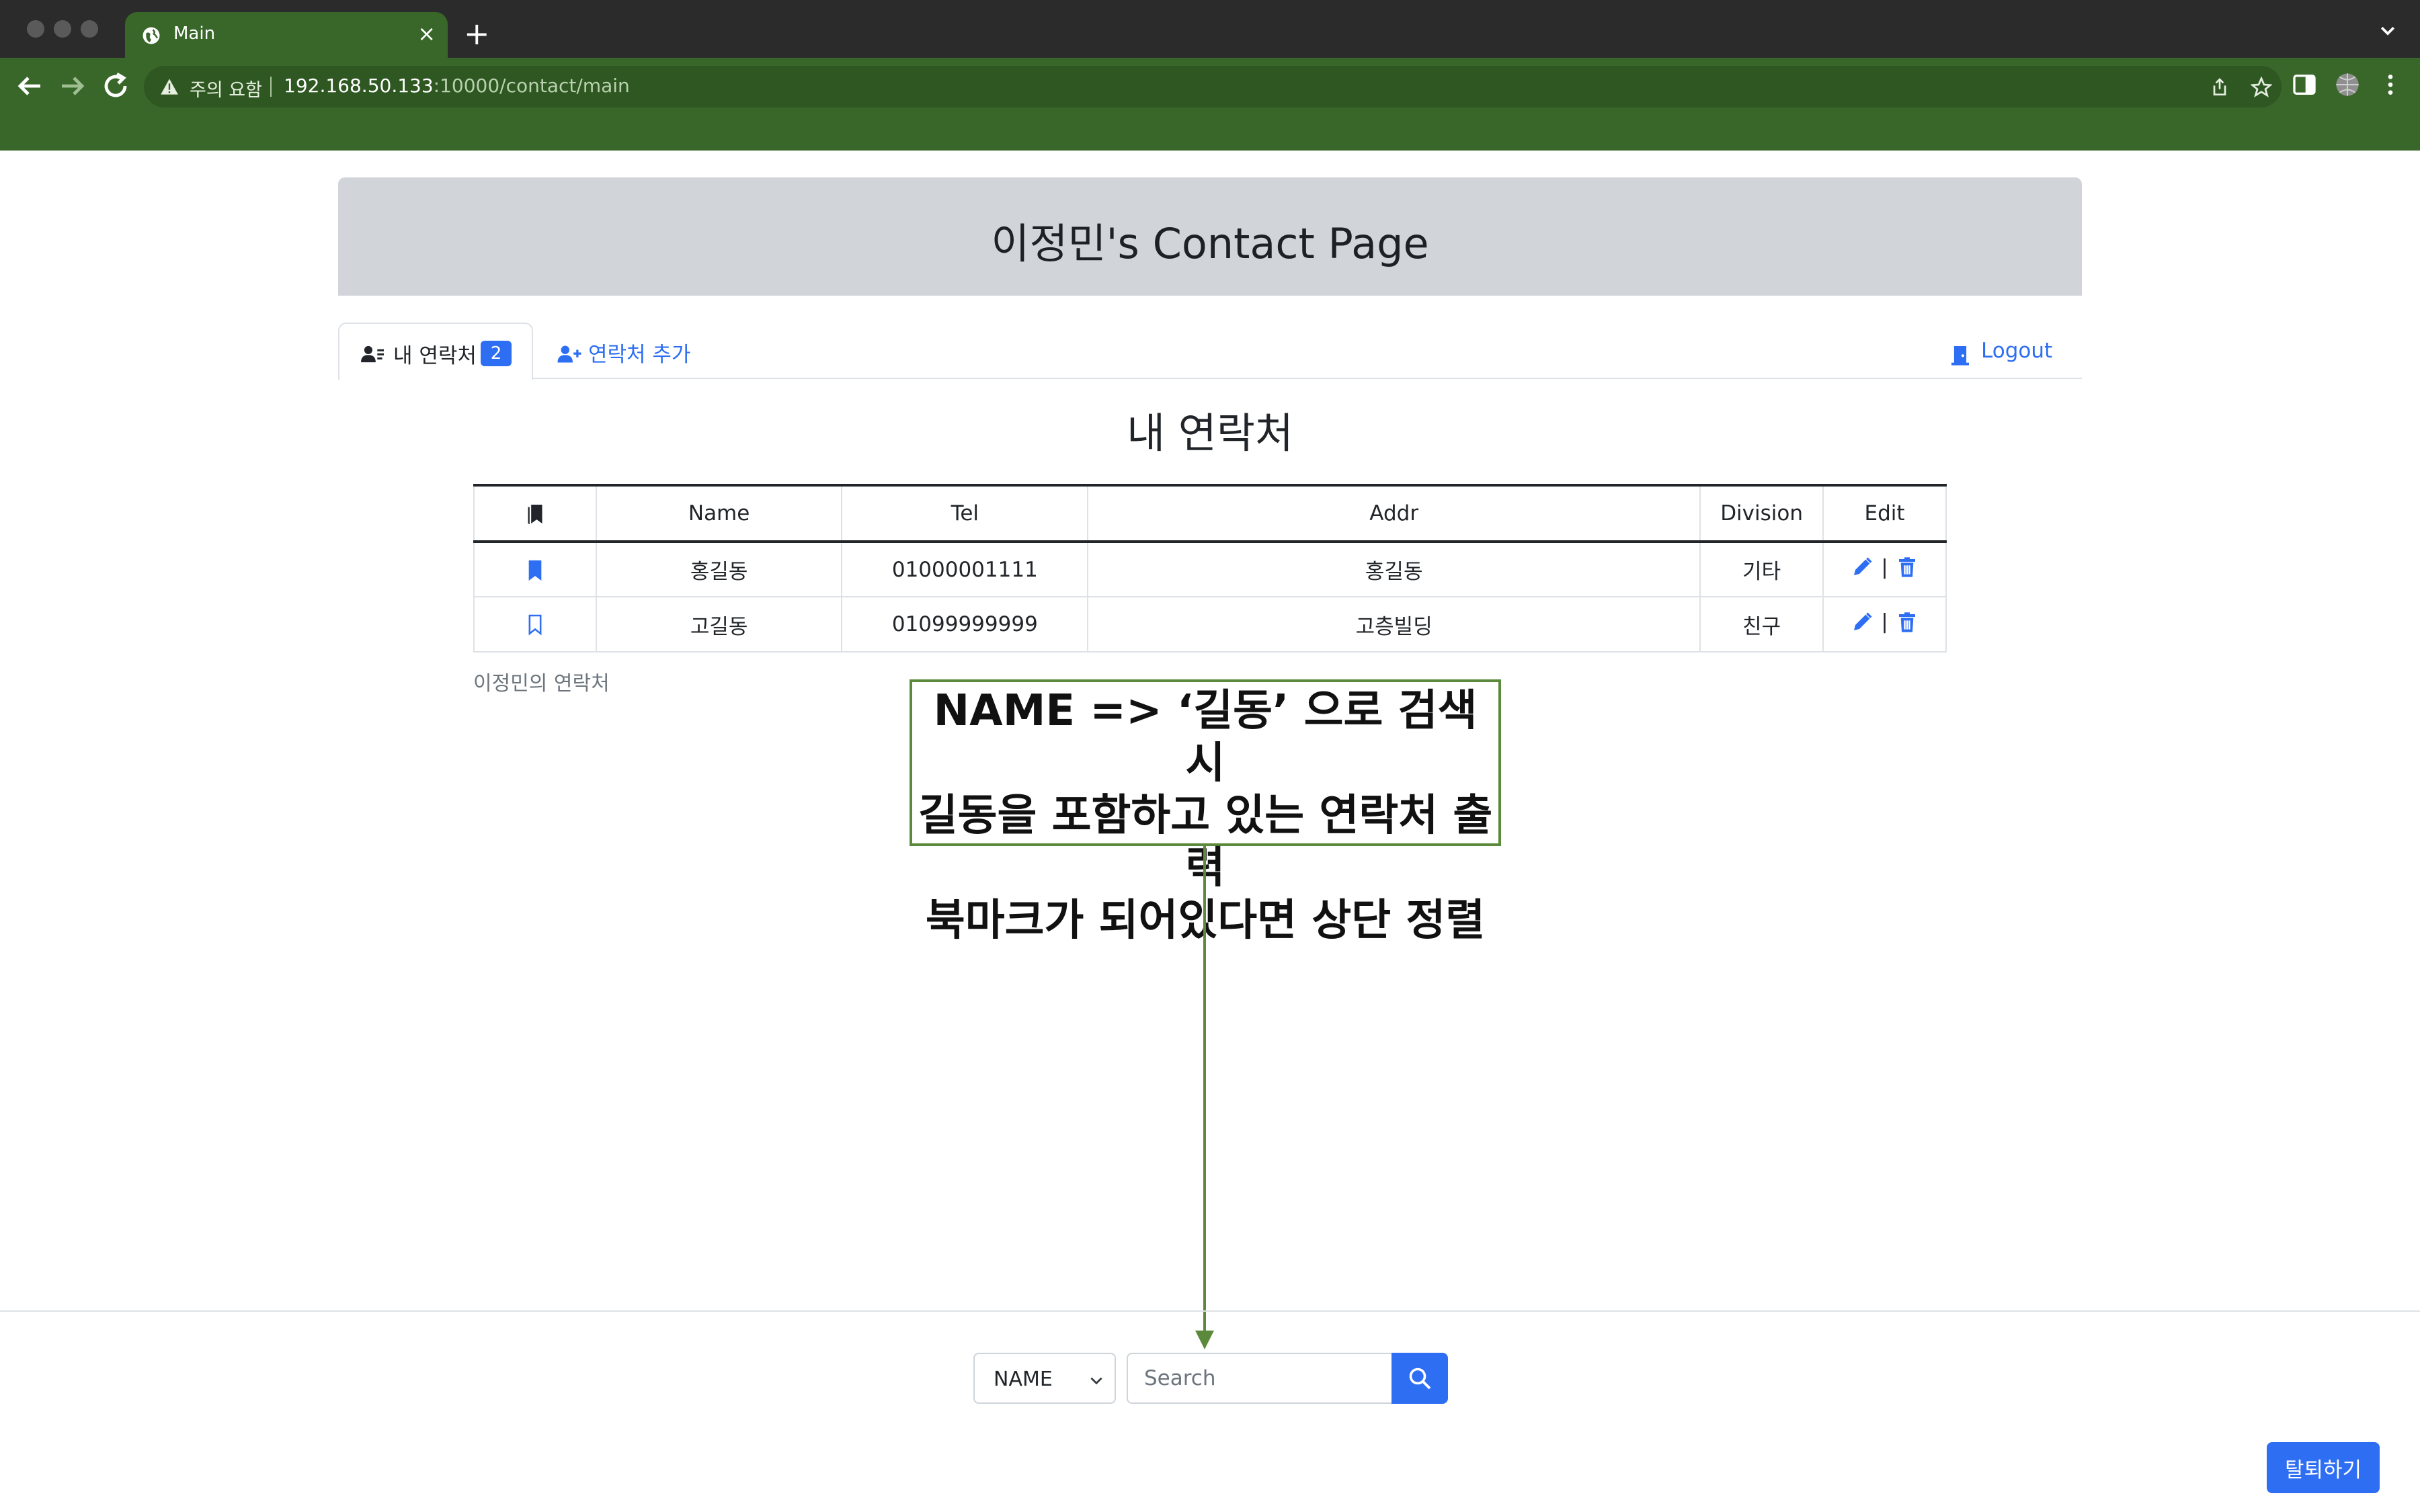 The height and width of the screenshot is (1512, 2420). What do you see at coordinates (1761, 514) in the screenshot?
I see `column-header-division: Division` at bounding box center [1761, 514].